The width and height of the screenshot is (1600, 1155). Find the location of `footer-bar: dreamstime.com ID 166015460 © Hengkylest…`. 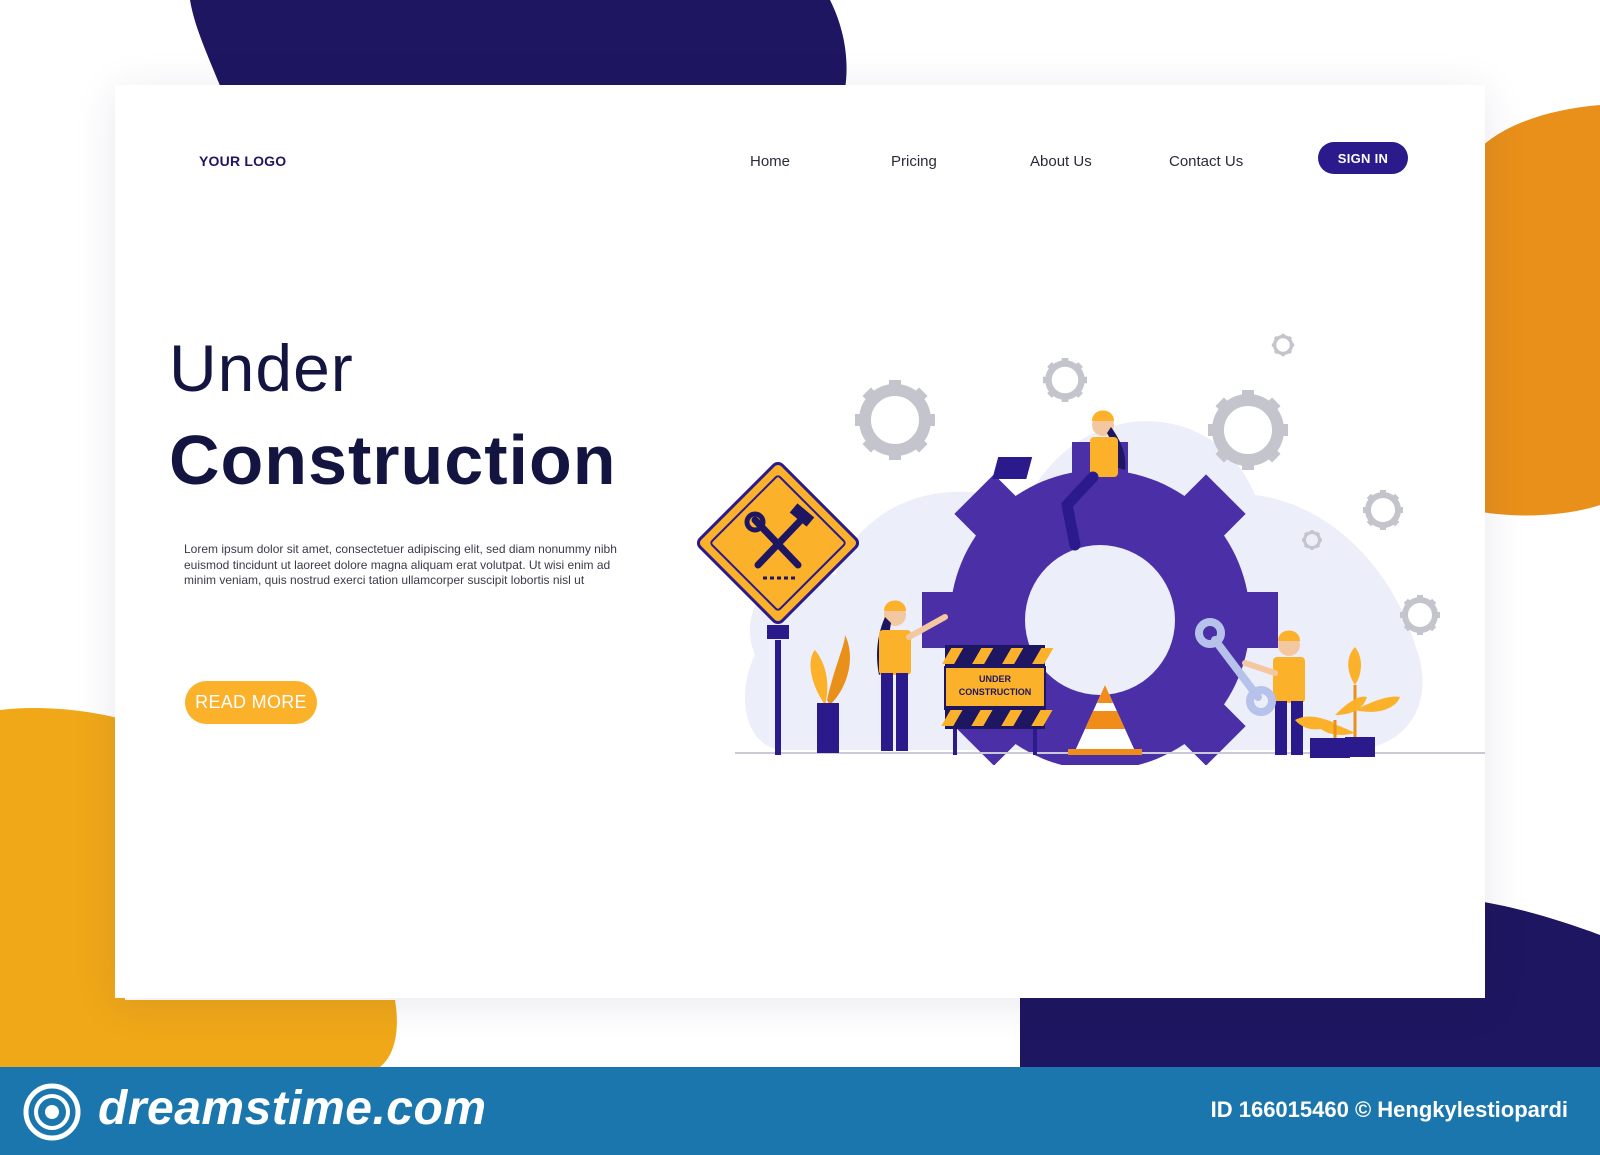

footer-bar: dreamstime.com ID 166015460 © Hengkylest… is located at coordinates (800, 1111).